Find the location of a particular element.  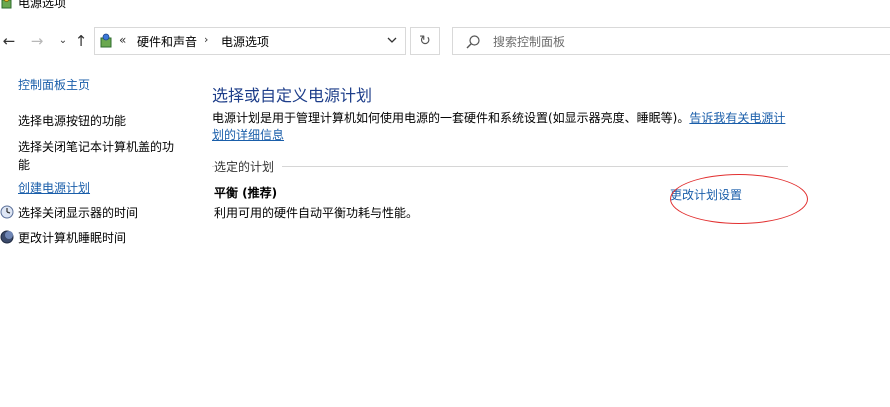

address-overflow-chevron: « is located at coordinates (122, 40).